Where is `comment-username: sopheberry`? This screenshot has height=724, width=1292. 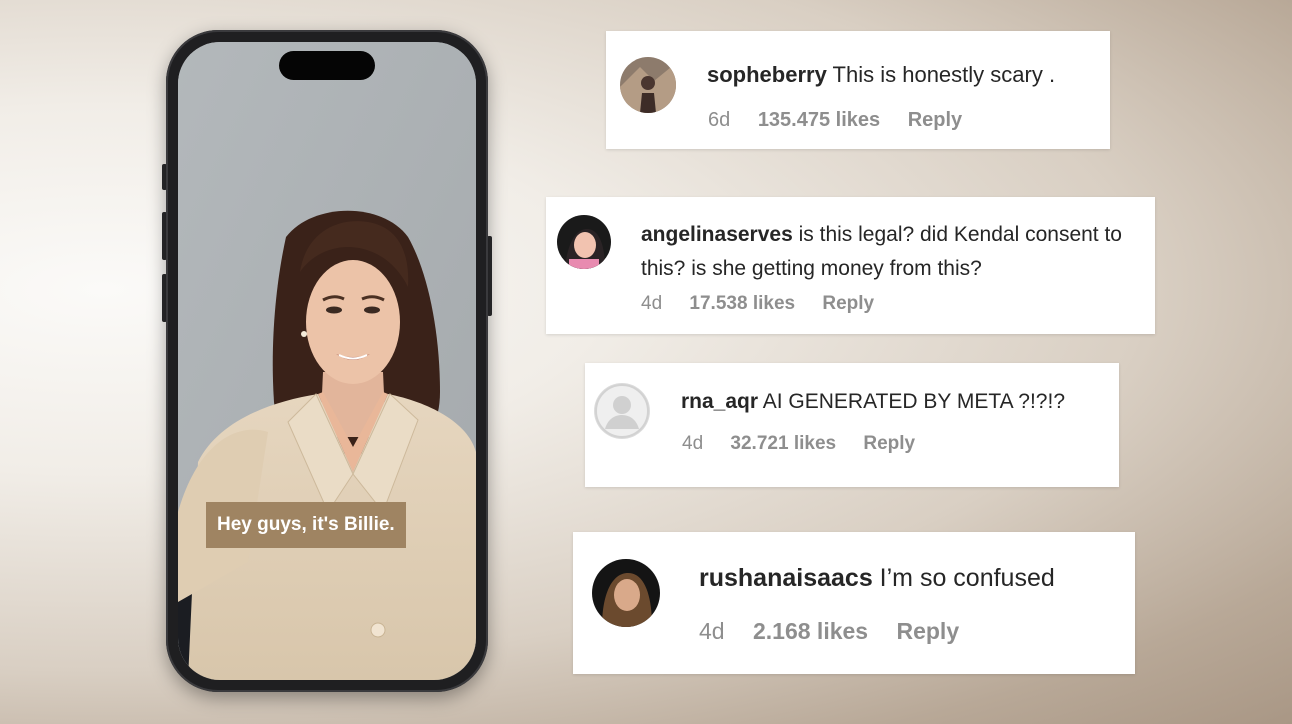 comment-username: sopheberry is located at coordinates (767, 74).